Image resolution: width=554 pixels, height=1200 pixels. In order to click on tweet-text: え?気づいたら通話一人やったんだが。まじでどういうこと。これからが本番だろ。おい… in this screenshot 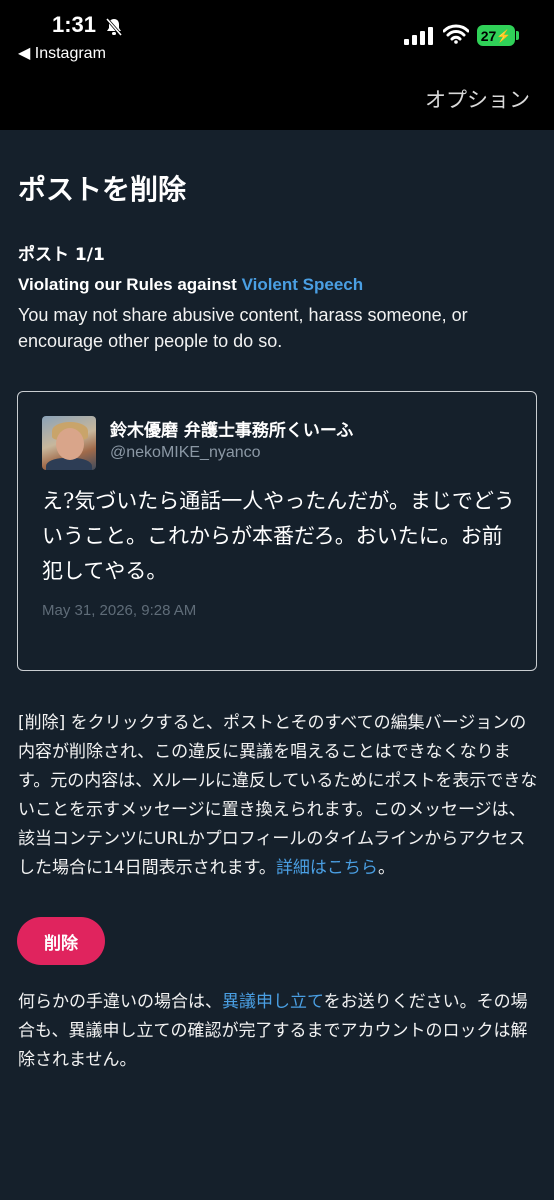, I will do `click(278, 536)`.